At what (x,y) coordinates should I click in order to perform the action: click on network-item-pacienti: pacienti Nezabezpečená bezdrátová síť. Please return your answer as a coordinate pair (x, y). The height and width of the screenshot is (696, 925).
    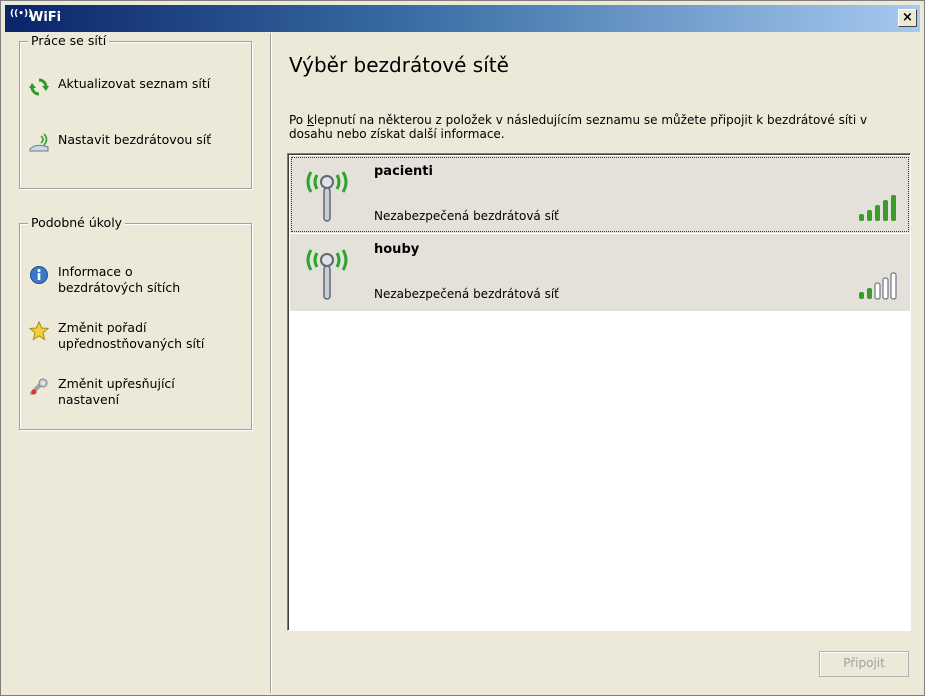
    Looking at the image, I should click on (600, 194).